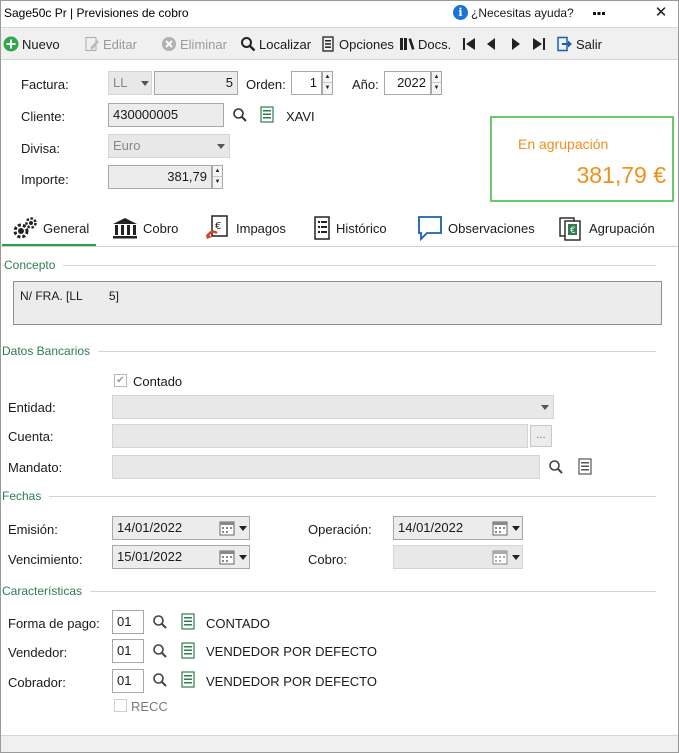  I want to click on agrupacion-panel: En agrupación 381,79 €, so click(582, 159).